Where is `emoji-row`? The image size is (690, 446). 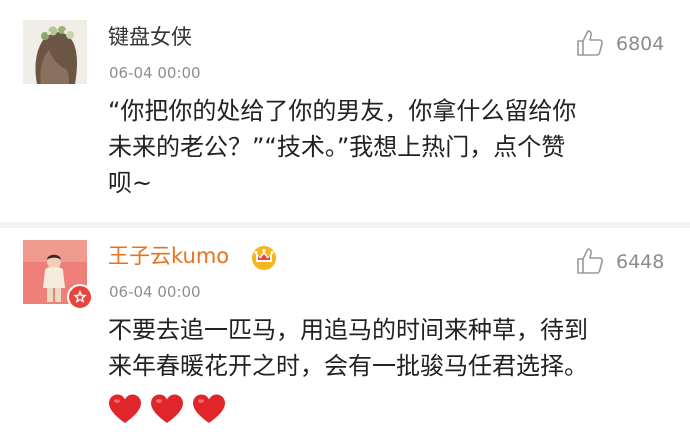
emoji-row is located at coordinates (173, 409).